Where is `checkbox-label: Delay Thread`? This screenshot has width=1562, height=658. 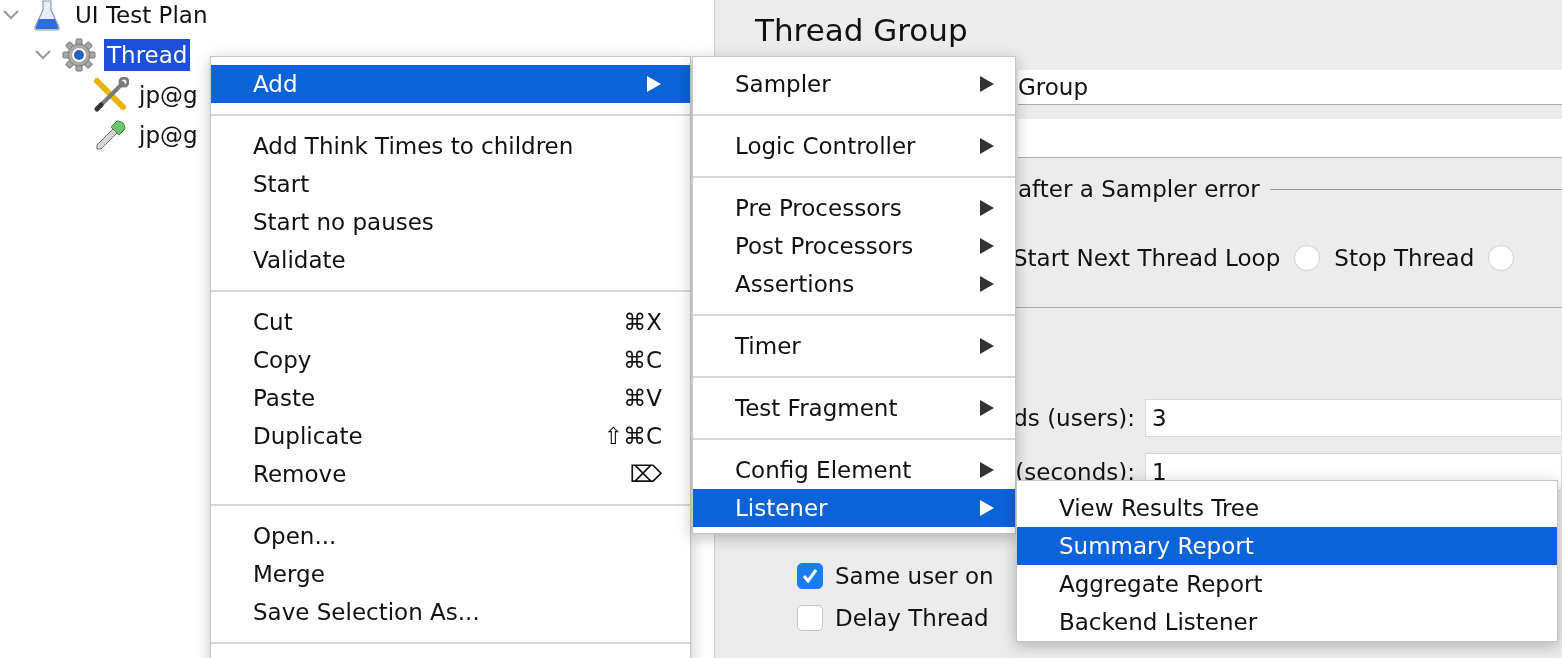 checkbox-label: Delay Thread is located at coordinates (912, 618).